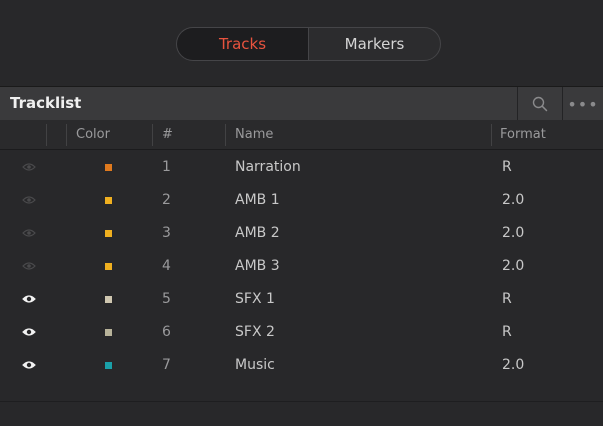 This screenshot has width=603, height=426. Describe the element at coordinates (301, 200) in the screenshot. I see `table-row: 2 AMB 1 2.0` at that location.